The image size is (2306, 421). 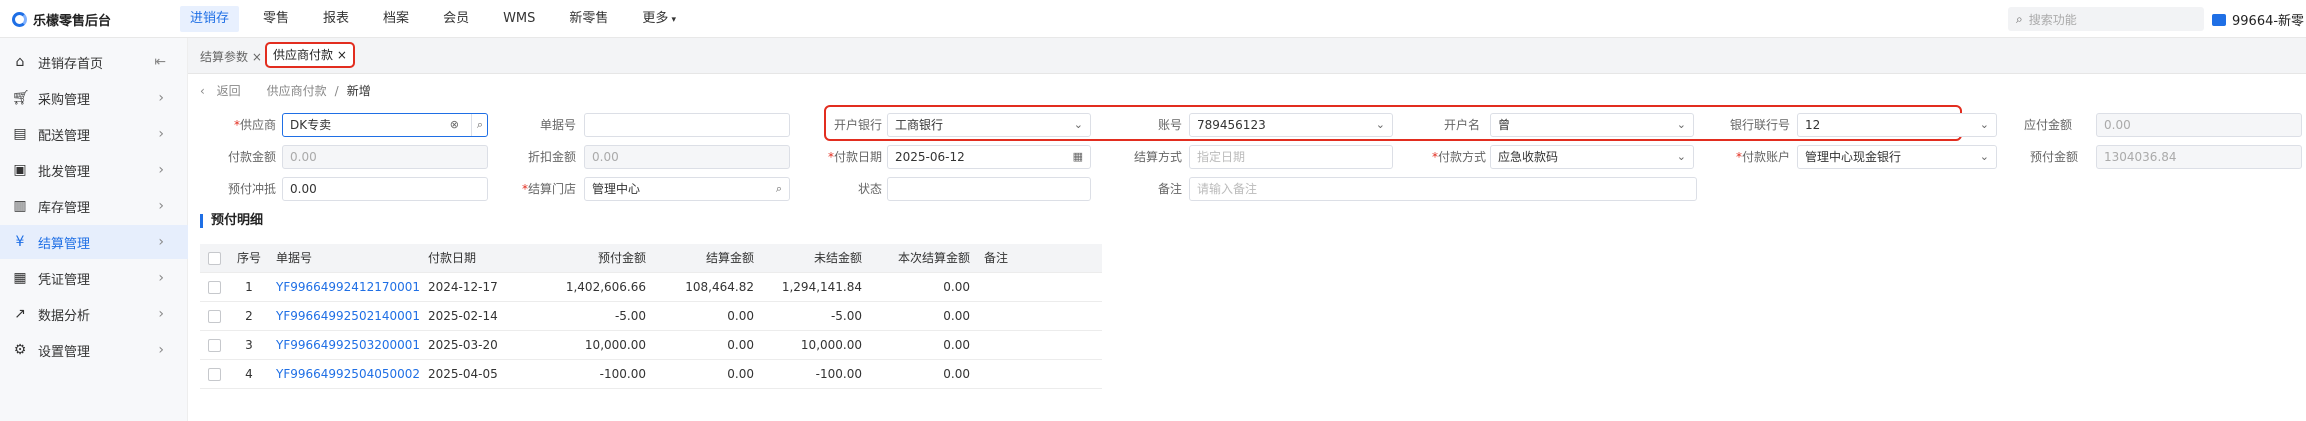 What do you see at coordinates (94, 170) in the screenshot?
I see `sidebar-item-wholesale: ▣ 批发管理 ›` at bounding box center [94, 170].